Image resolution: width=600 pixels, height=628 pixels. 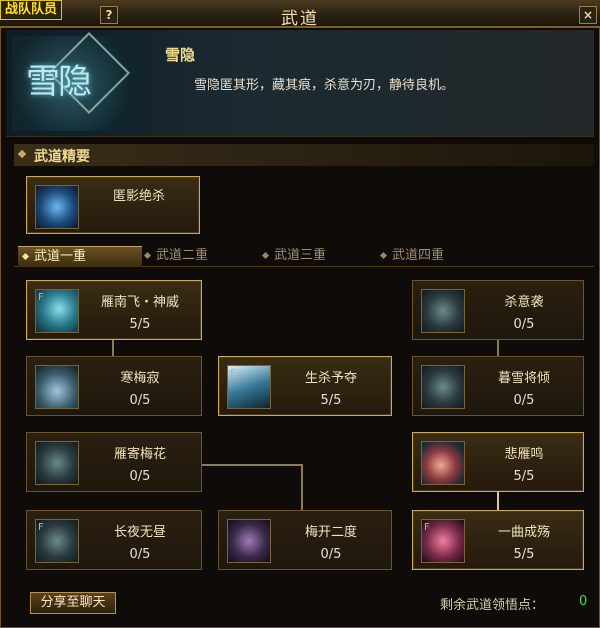 What do you see at coordinates (73, 603) in the screenshot?
I see `share-to-chat-button: 分享至聊天` at bounding box center [73, 603].